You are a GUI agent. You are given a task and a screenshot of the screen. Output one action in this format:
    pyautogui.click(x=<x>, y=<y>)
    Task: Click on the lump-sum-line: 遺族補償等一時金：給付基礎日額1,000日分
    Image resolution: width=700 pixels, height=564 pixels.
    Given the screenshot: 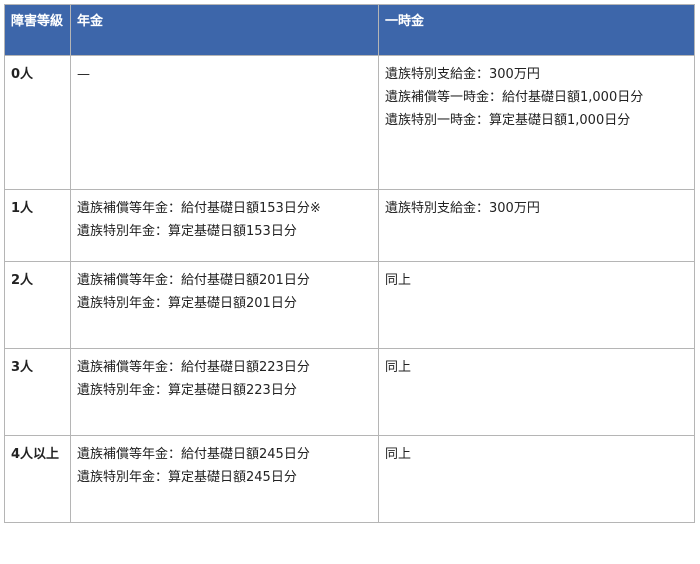 What is the action you would take?
    pyautogui.click(x=514, y=97)
    